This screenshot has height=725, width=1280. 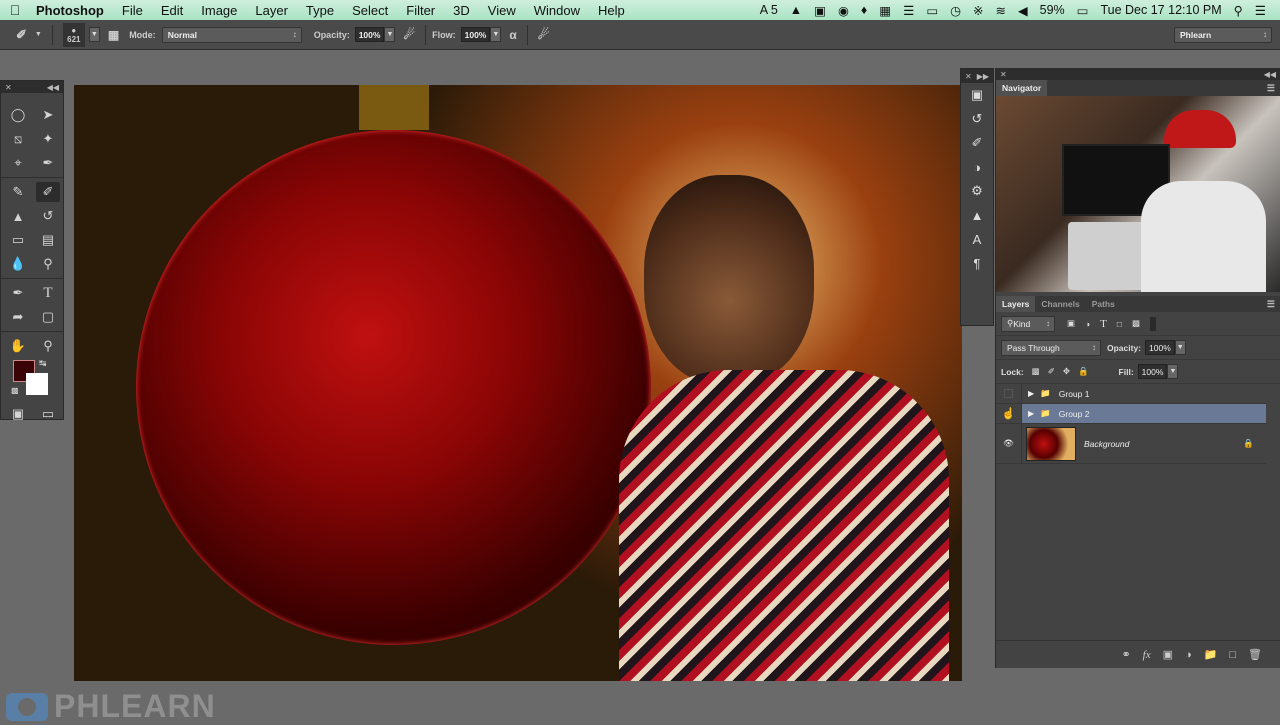 What do you see at coordinates (475, 34) in the screenshot?
I see `flow-input: 100%` at bounding box center [475, 34].